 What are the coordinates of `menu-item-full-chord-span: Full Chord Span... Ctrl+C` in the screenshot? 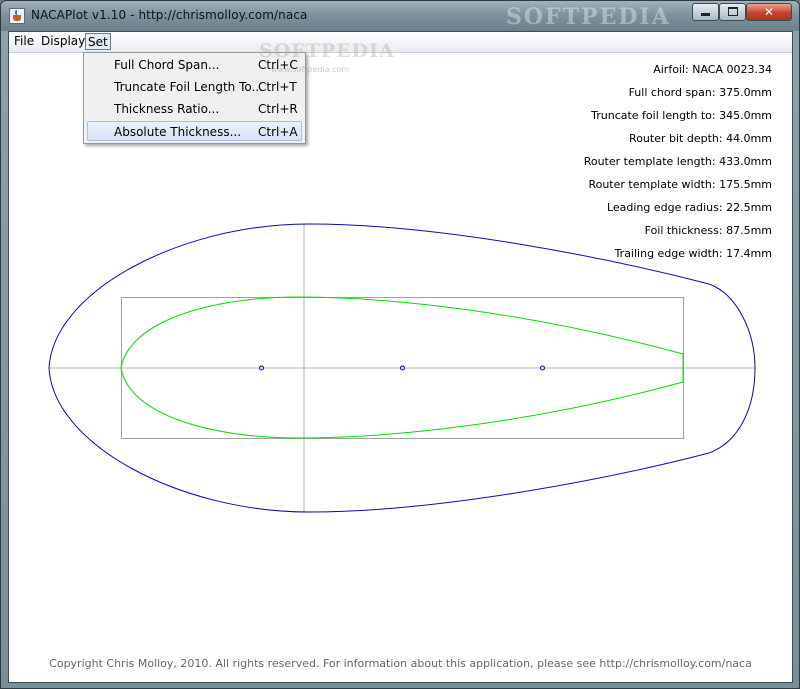 It's located at (194, 65).